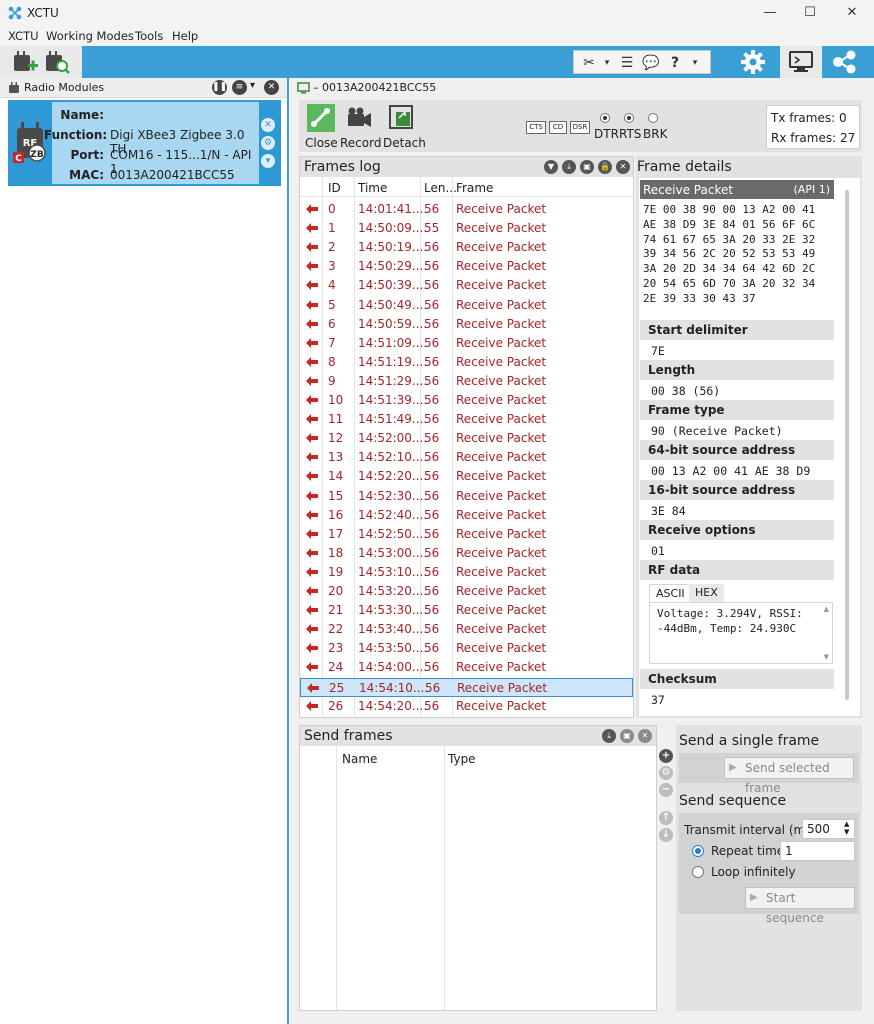 The height and width of the screenshot is (1024, 874). I want to click on consoles-mode-button, so click(801, 62).